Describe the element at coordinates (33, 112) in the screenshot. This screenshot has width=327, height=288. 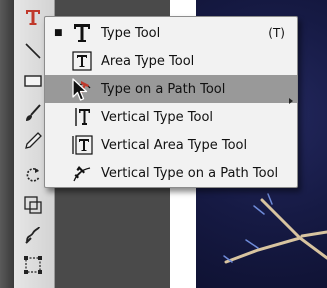
I see `paintbrush-icon` at that location.